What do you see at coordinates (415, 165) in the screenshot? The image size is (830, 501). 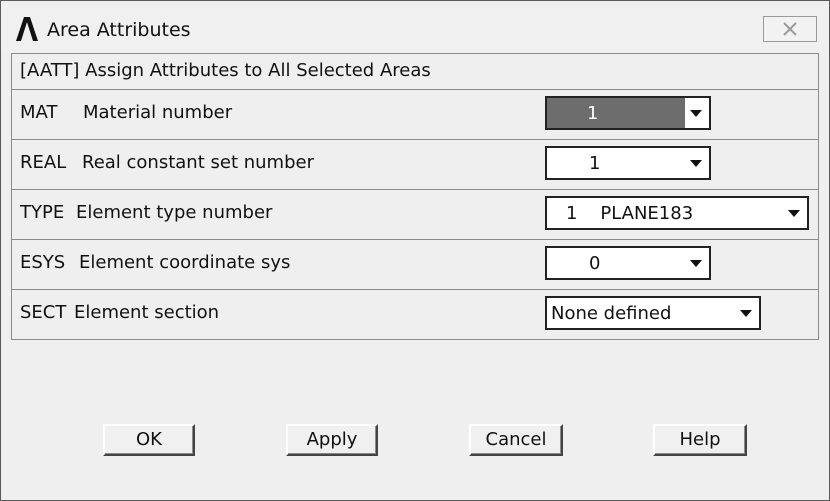 I see `row-real: REAL Real constant set number 1` at bounding box center [415, 165].